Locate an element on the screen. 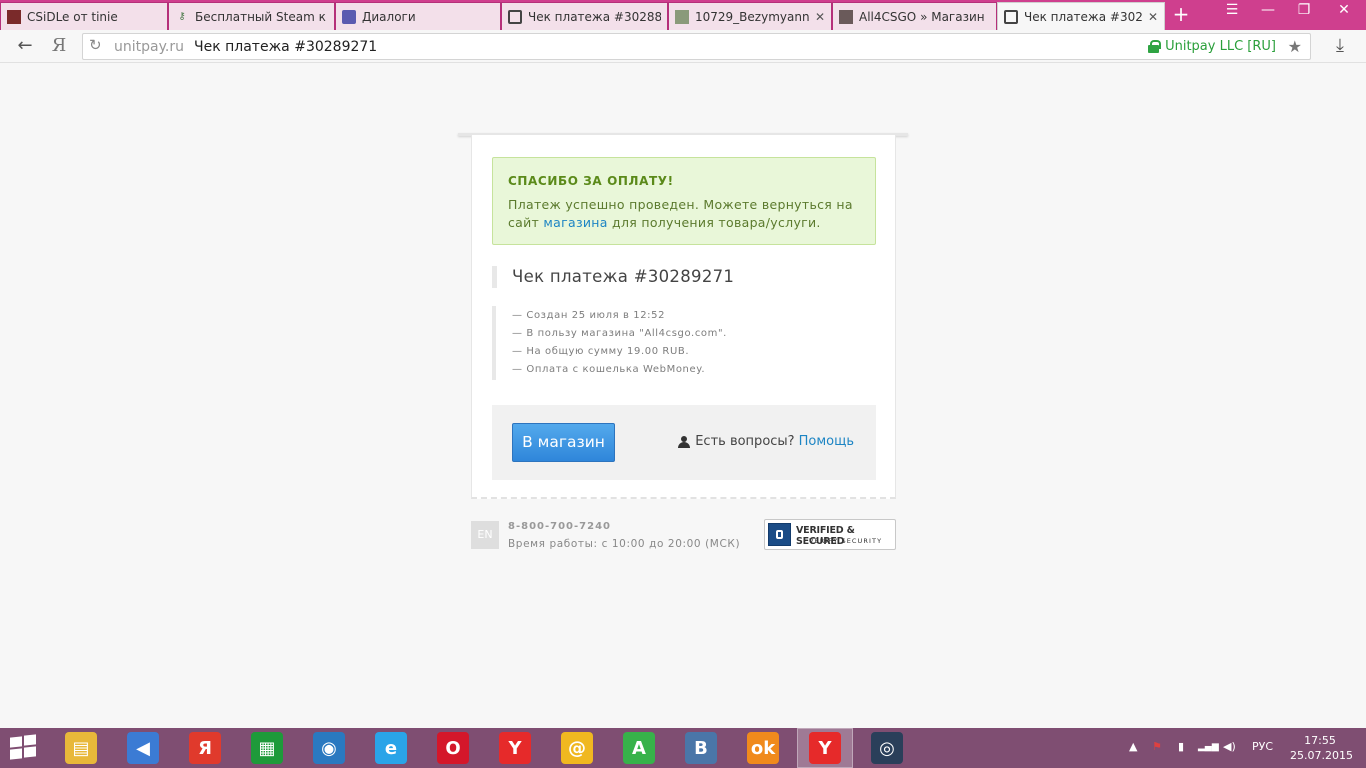 This screenshot has width=1366, height=768. download-icon: ⤓ is located at coordinates (1340, 46).